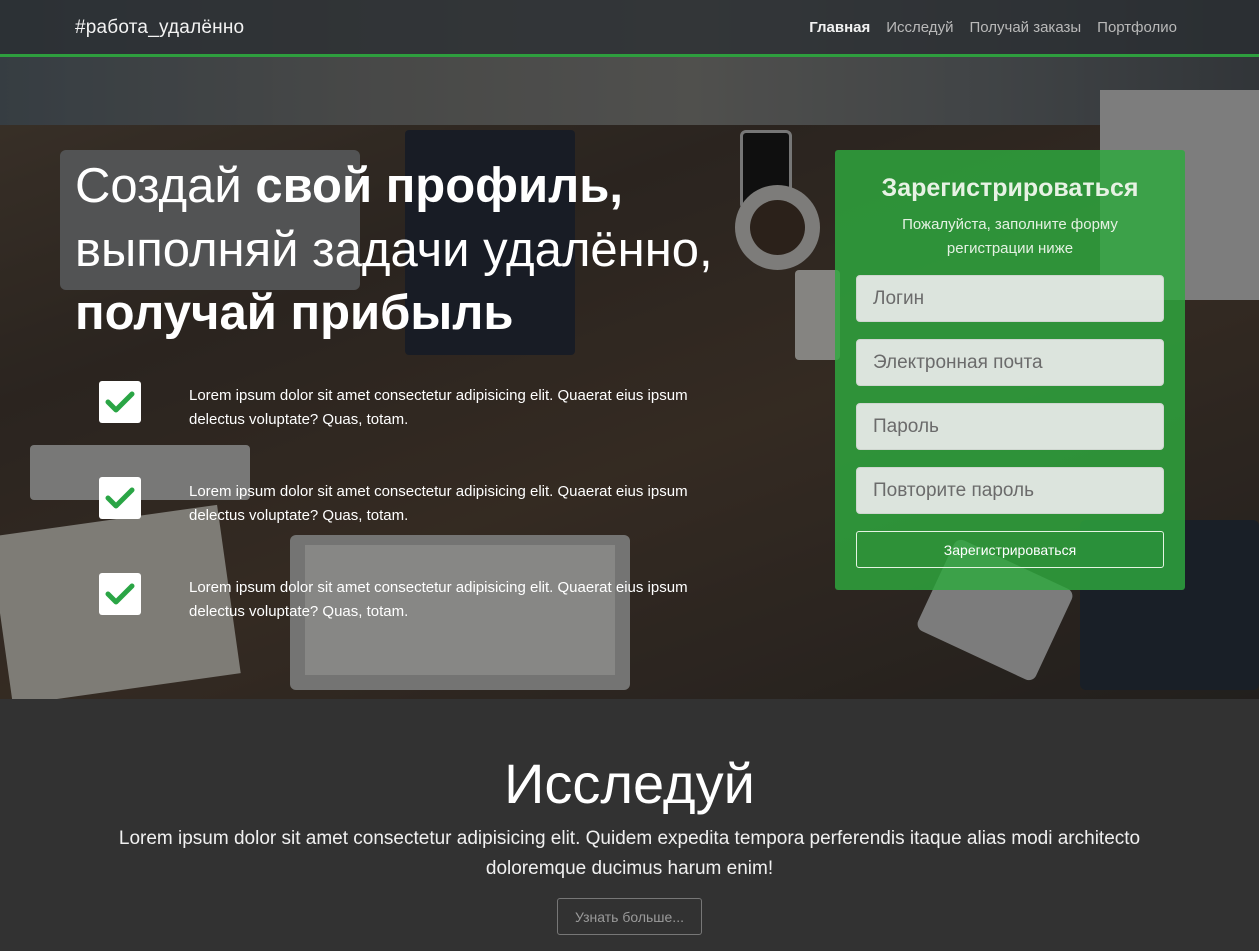  I want to click on nav-link-orders: Получай заказы, so click(1025, 27).